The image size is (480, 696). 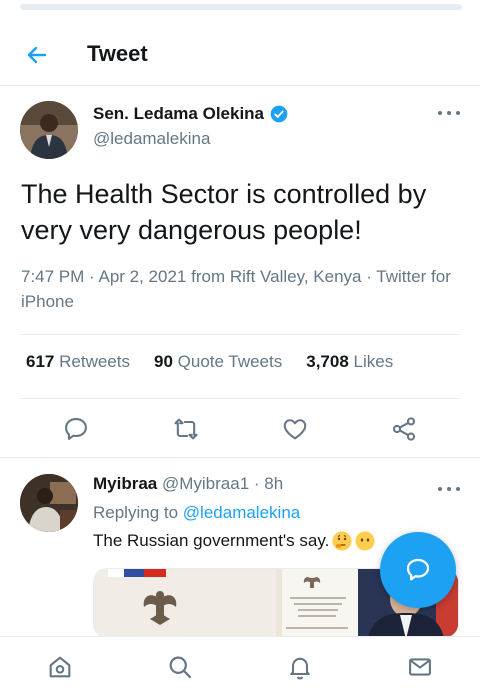 I want to click on bell-icon, so click(x=300, y=668).